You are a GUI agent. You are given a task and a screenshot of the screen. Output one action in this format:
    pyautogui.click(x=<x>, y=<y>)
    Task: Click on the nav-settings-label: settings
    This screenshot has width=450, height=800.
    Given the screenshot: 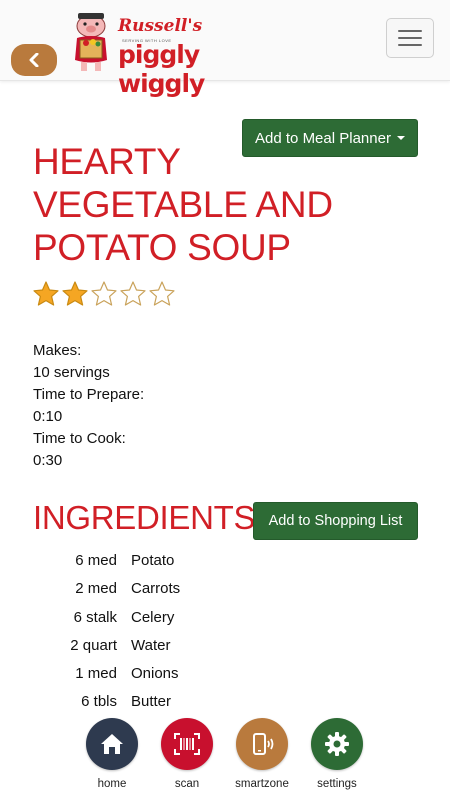 What is the action you would take?
    pyautogui.click(x=337, y=784)
    